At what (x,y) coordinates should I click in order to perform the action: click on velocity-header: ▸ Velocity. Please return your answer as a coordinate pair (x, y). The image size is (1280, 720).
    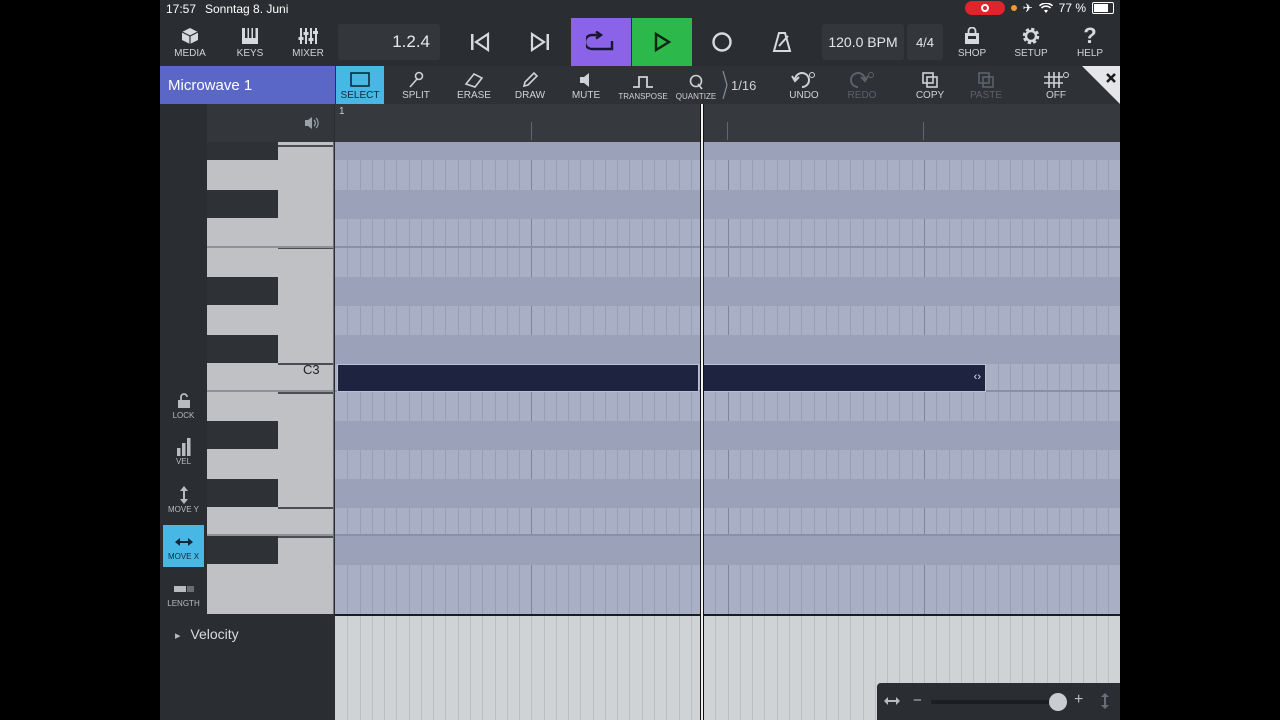
    Looking at the image, I should click on (247, 667).